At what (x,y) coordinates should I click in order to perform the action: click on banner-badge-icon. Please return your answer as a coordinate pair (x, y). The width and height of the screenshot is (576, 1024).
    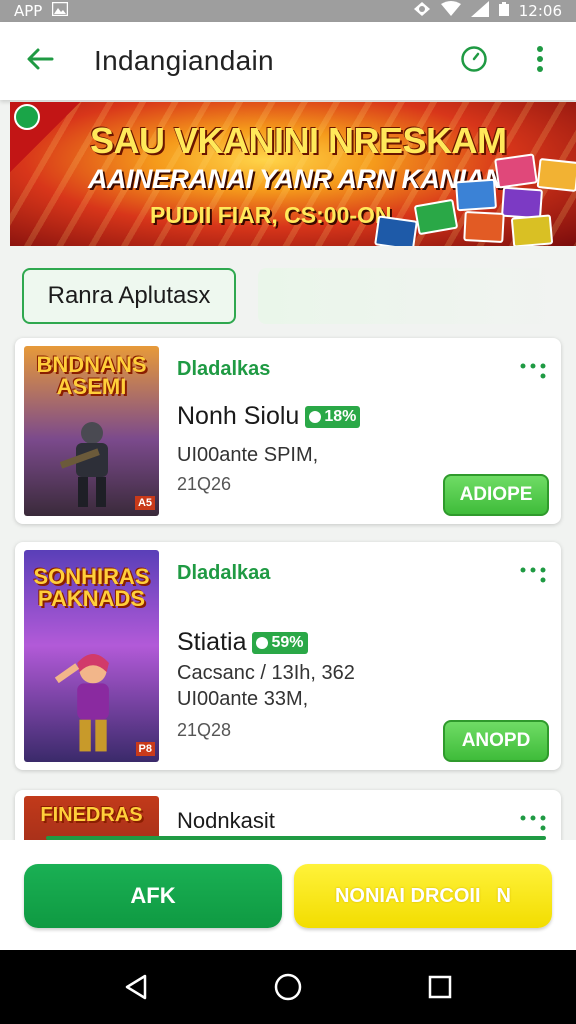
    Looking at the image, I should click on (27, 117).